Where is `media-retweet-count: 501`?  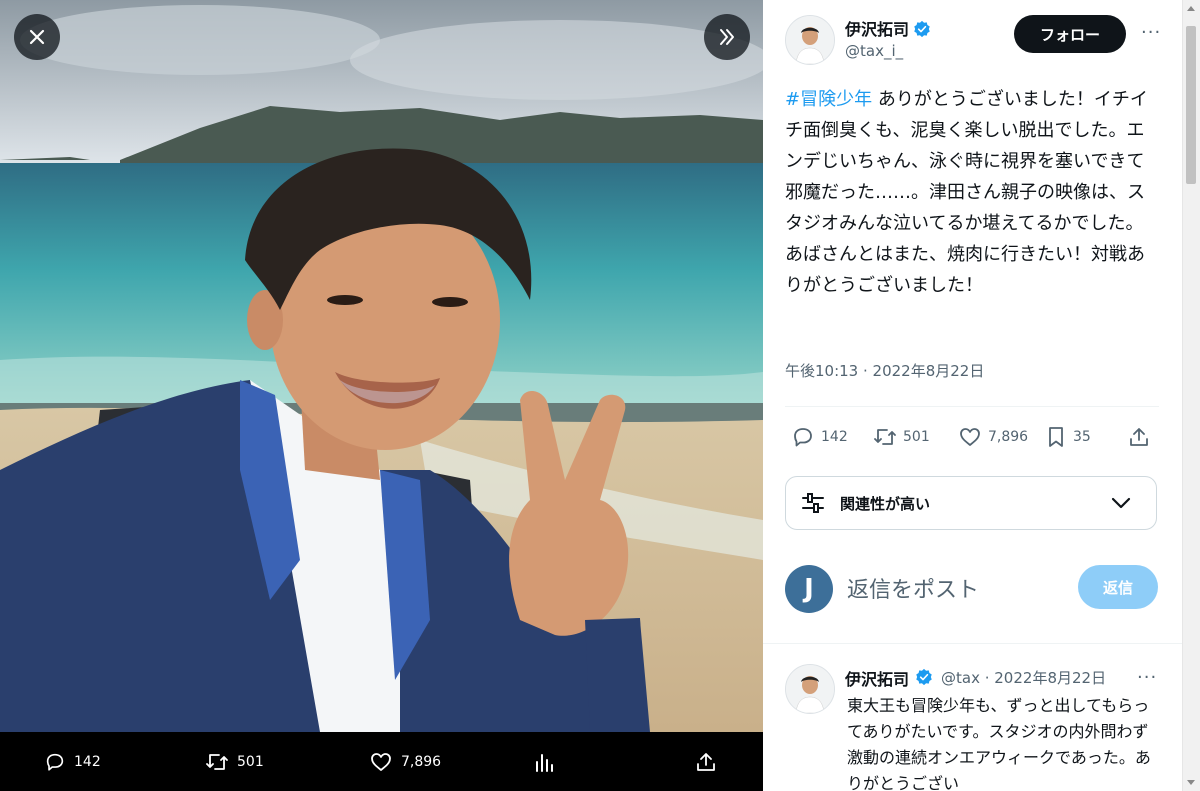 media-retweet-count: 501 is located at coordinates (250, 761).